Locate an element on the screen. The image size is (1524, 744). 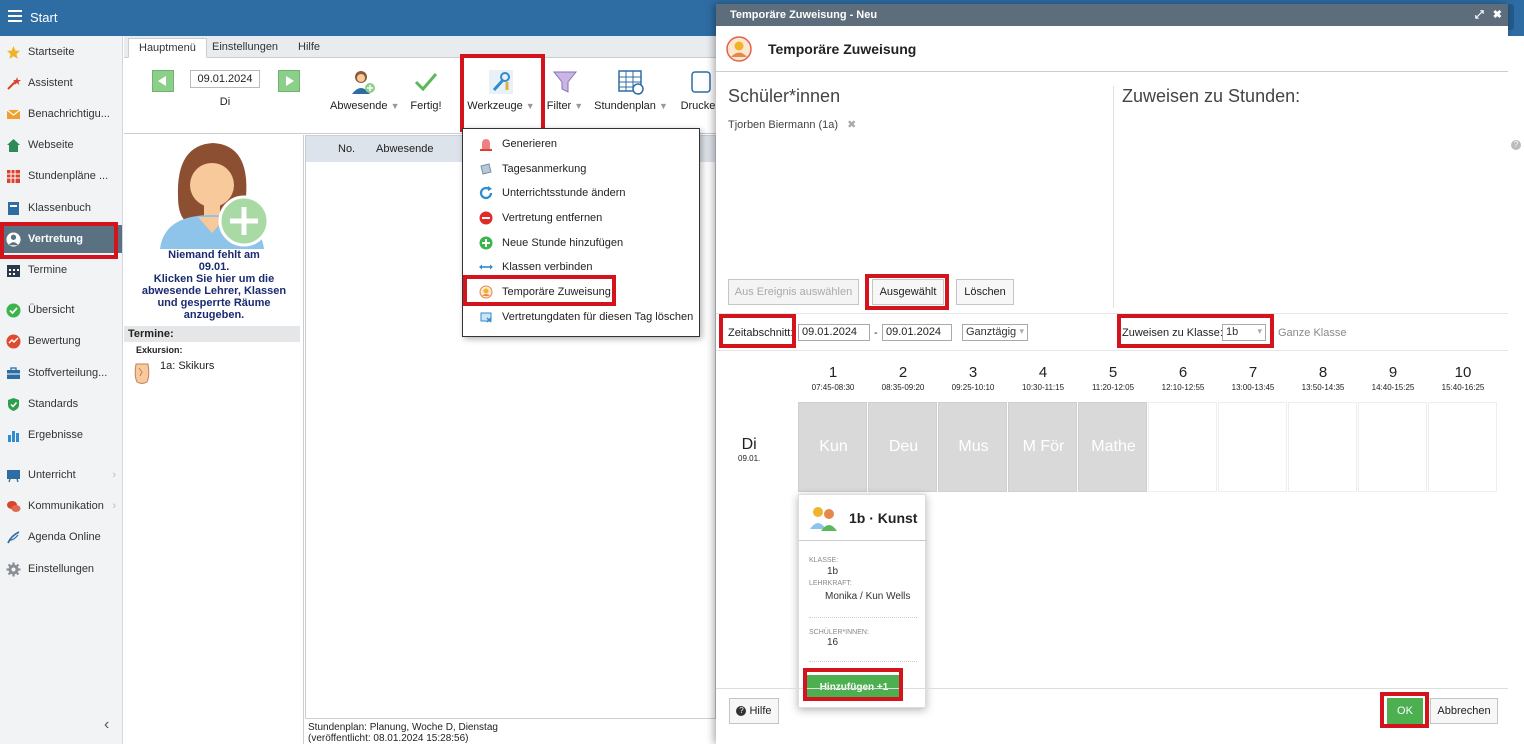
select-from-event-button: Aus Ereignis auswählen is located at coordinates (793, 292).